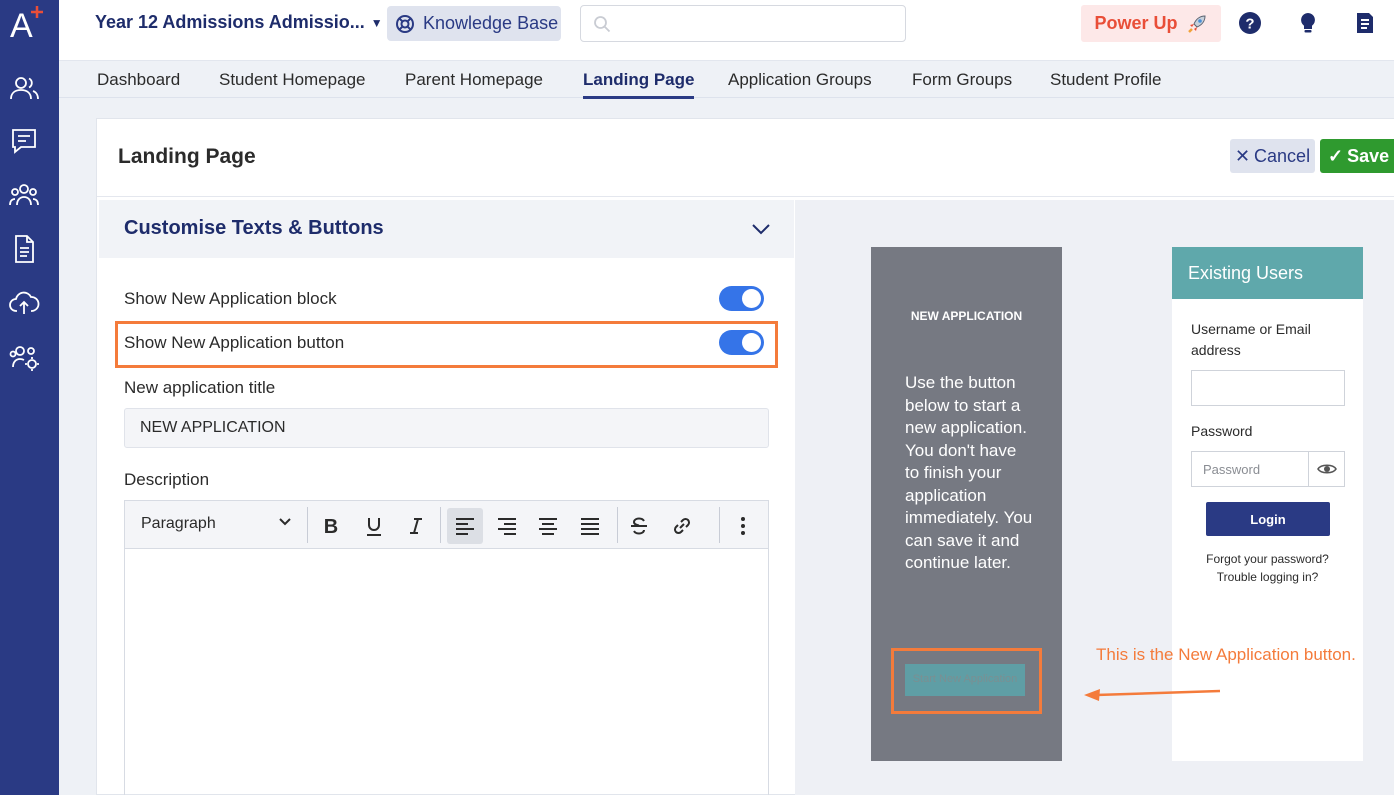 The width and height of the screenshot is (1394, 795). What do you see at coordinates (1196, 23) in the screenshot?
I see `rocket-icon` at bounding box center [1196, 23].